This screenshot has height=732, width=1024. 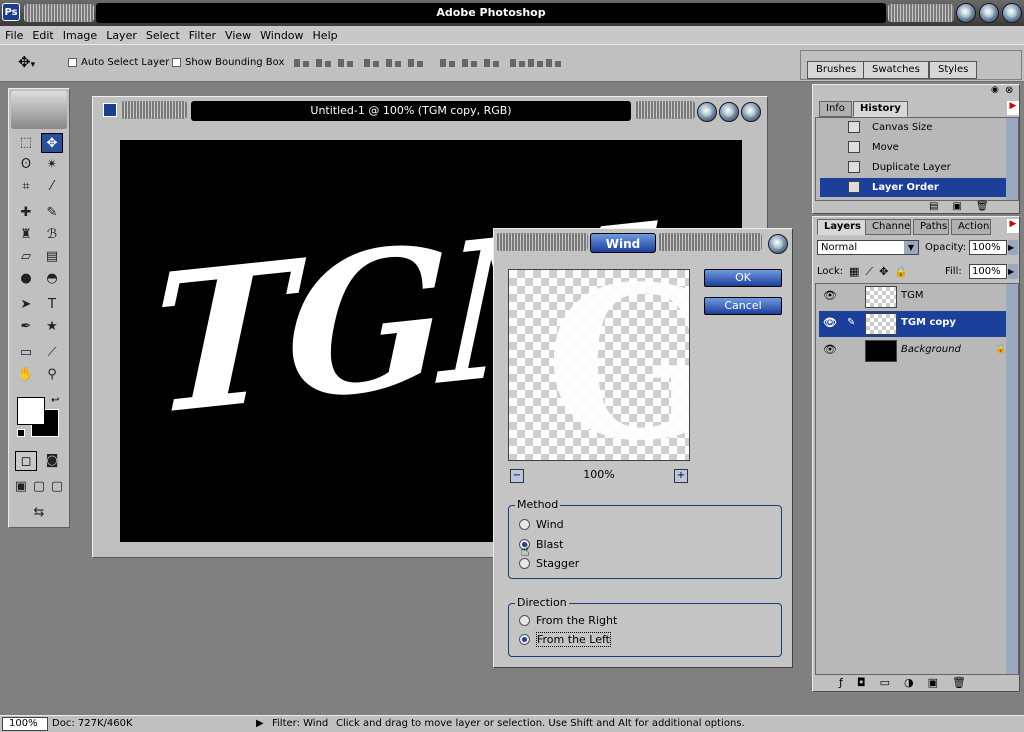 I want to click on distribute-bottom-icon, so click(x=492, y=63).